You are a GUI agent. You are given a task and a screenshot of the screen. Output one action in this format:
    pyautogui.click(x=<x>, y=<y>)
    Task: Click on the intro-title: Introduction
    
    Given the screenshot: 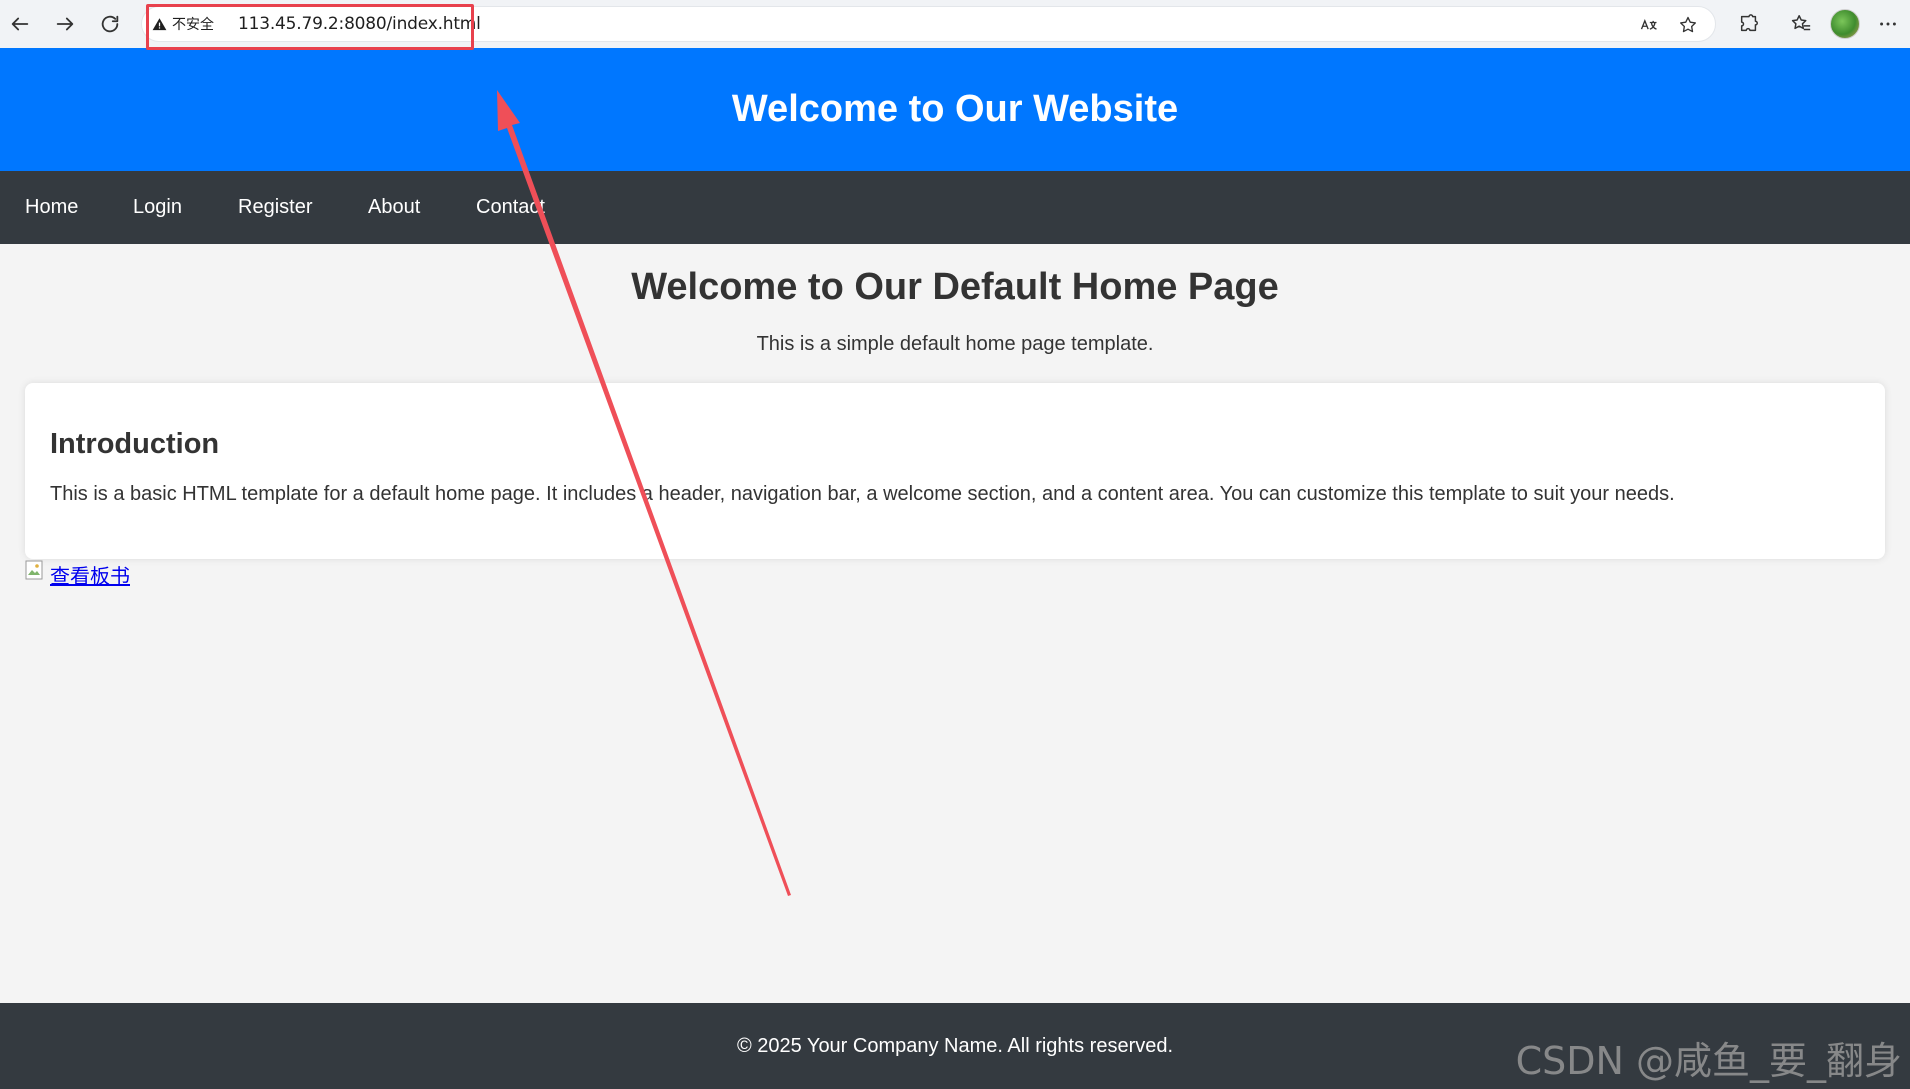 What is the action you would take?
    pyautogui.click(x=135, y=444)
    